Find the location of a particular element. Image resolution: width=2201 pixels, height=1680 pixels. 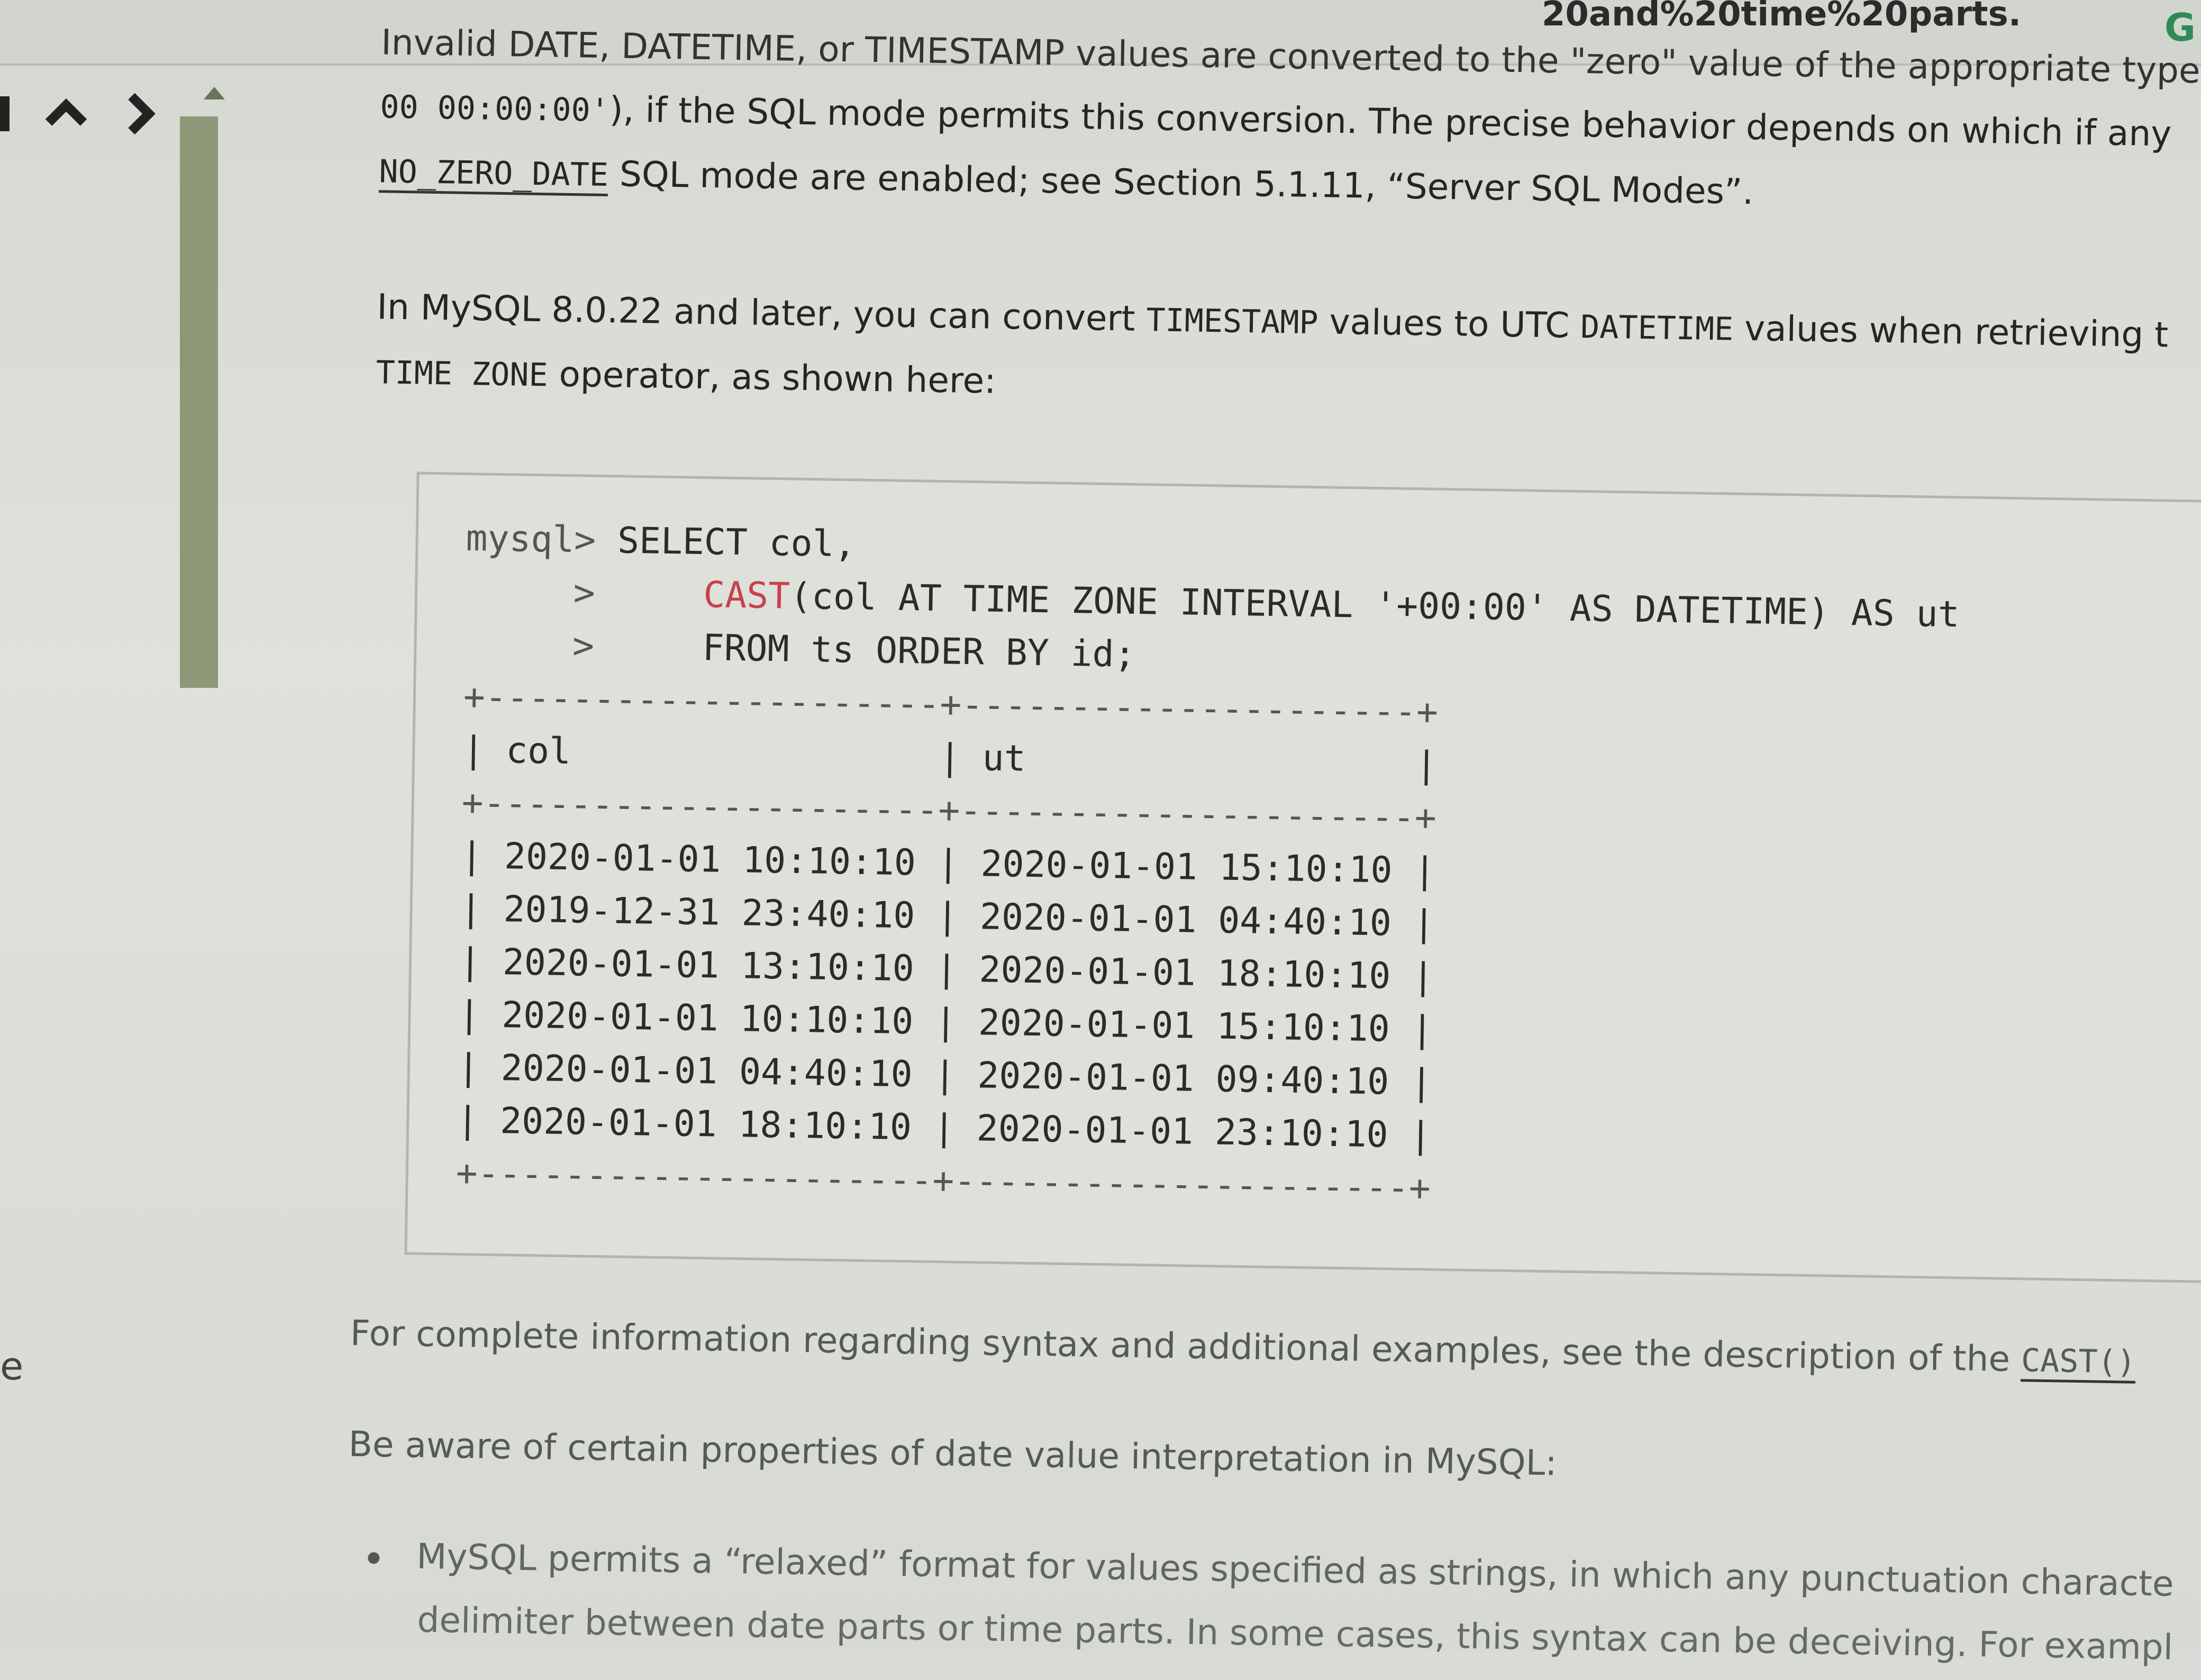

sql-mode-link: NO_ZERO_DATE is located at coordinates (493, 175).